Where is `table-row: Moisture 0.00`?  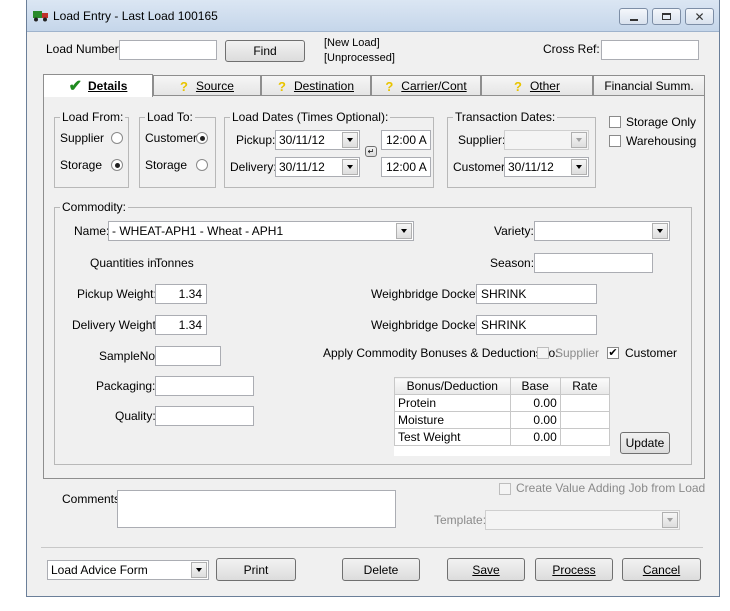
table-row: Moisture 0.00 is located at coordinates (502, 420).